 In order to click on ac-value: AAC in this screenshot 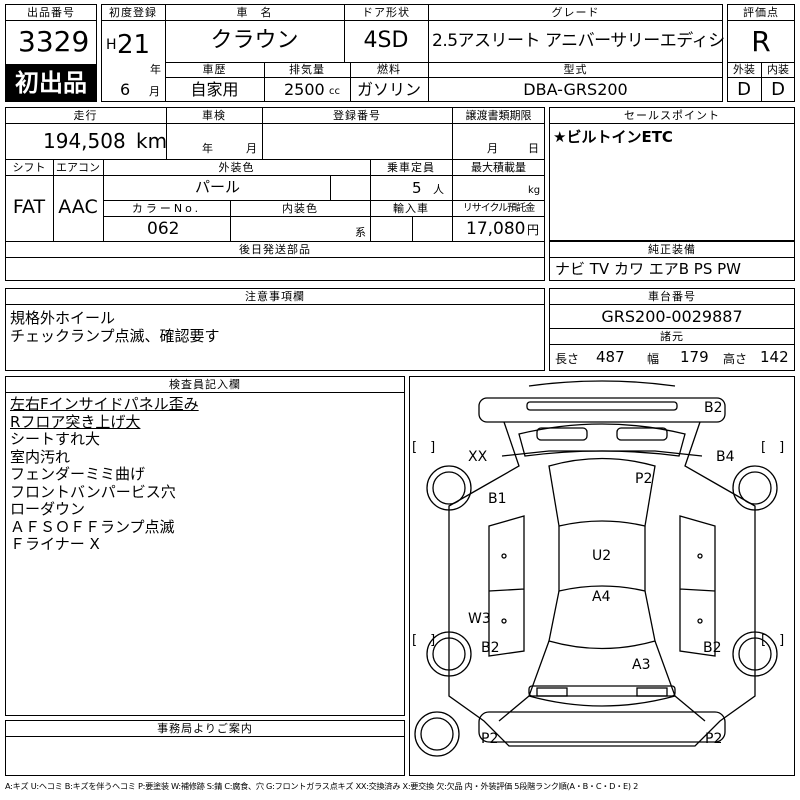, I will do `click(78, 207)`.